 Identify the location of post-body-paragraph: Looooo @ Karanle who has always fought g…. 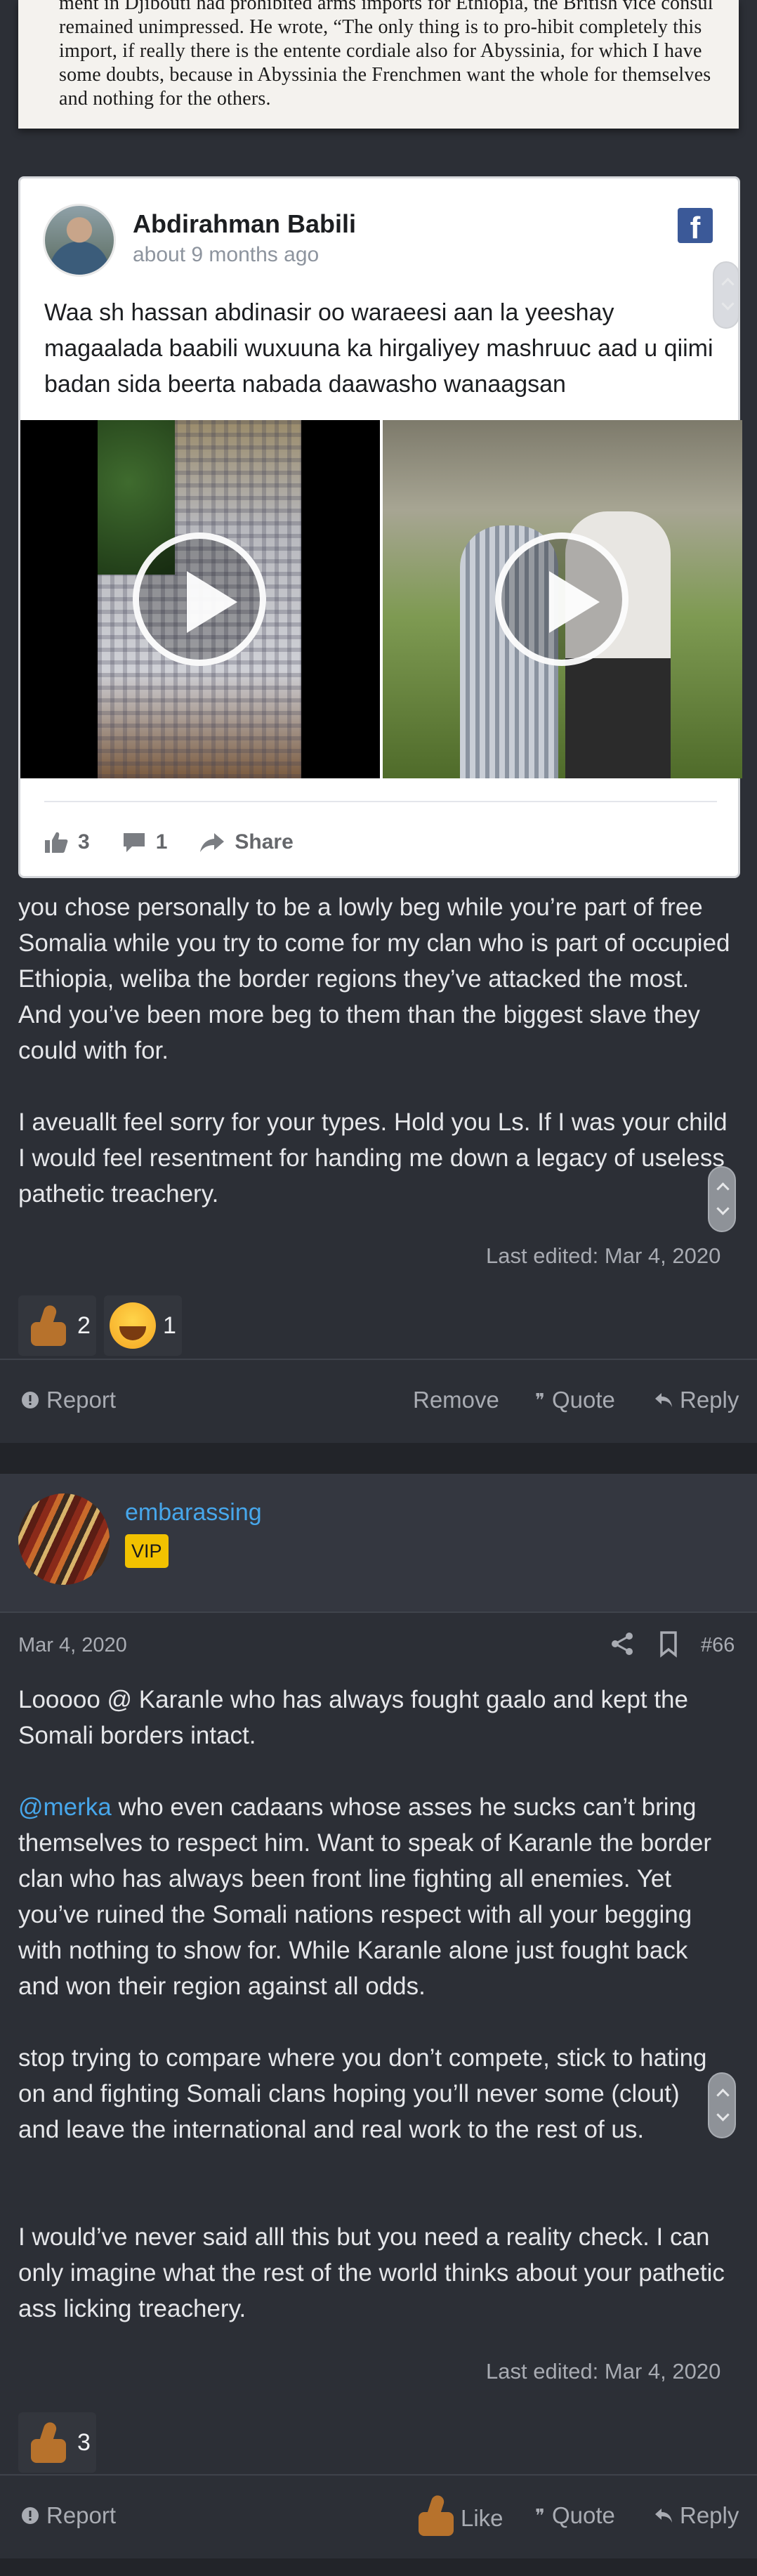
(353, 1717).